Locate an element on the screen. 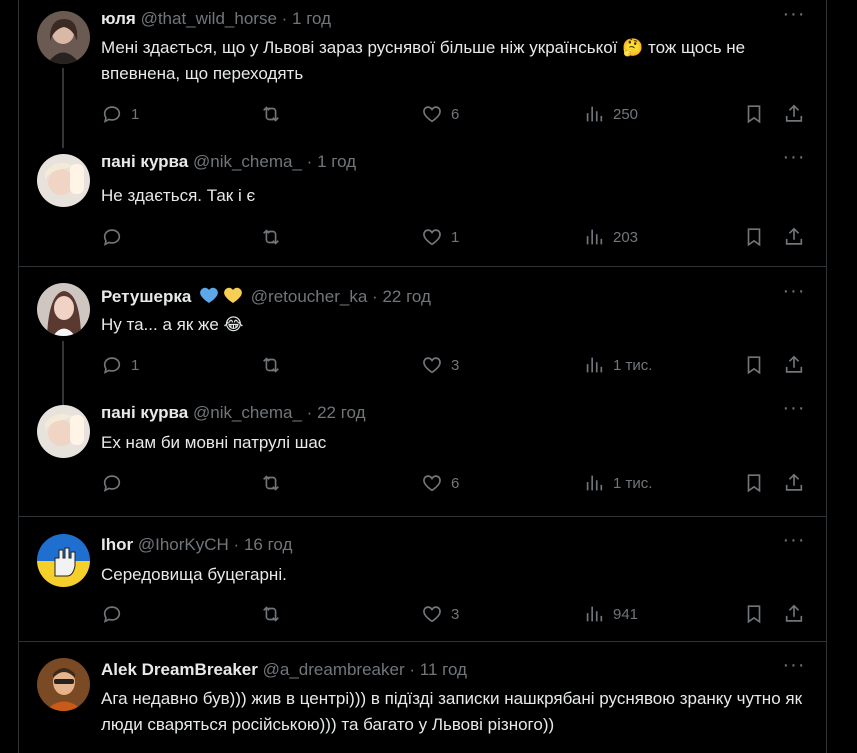  like-count: 3 is located at coordinates (455, 614).